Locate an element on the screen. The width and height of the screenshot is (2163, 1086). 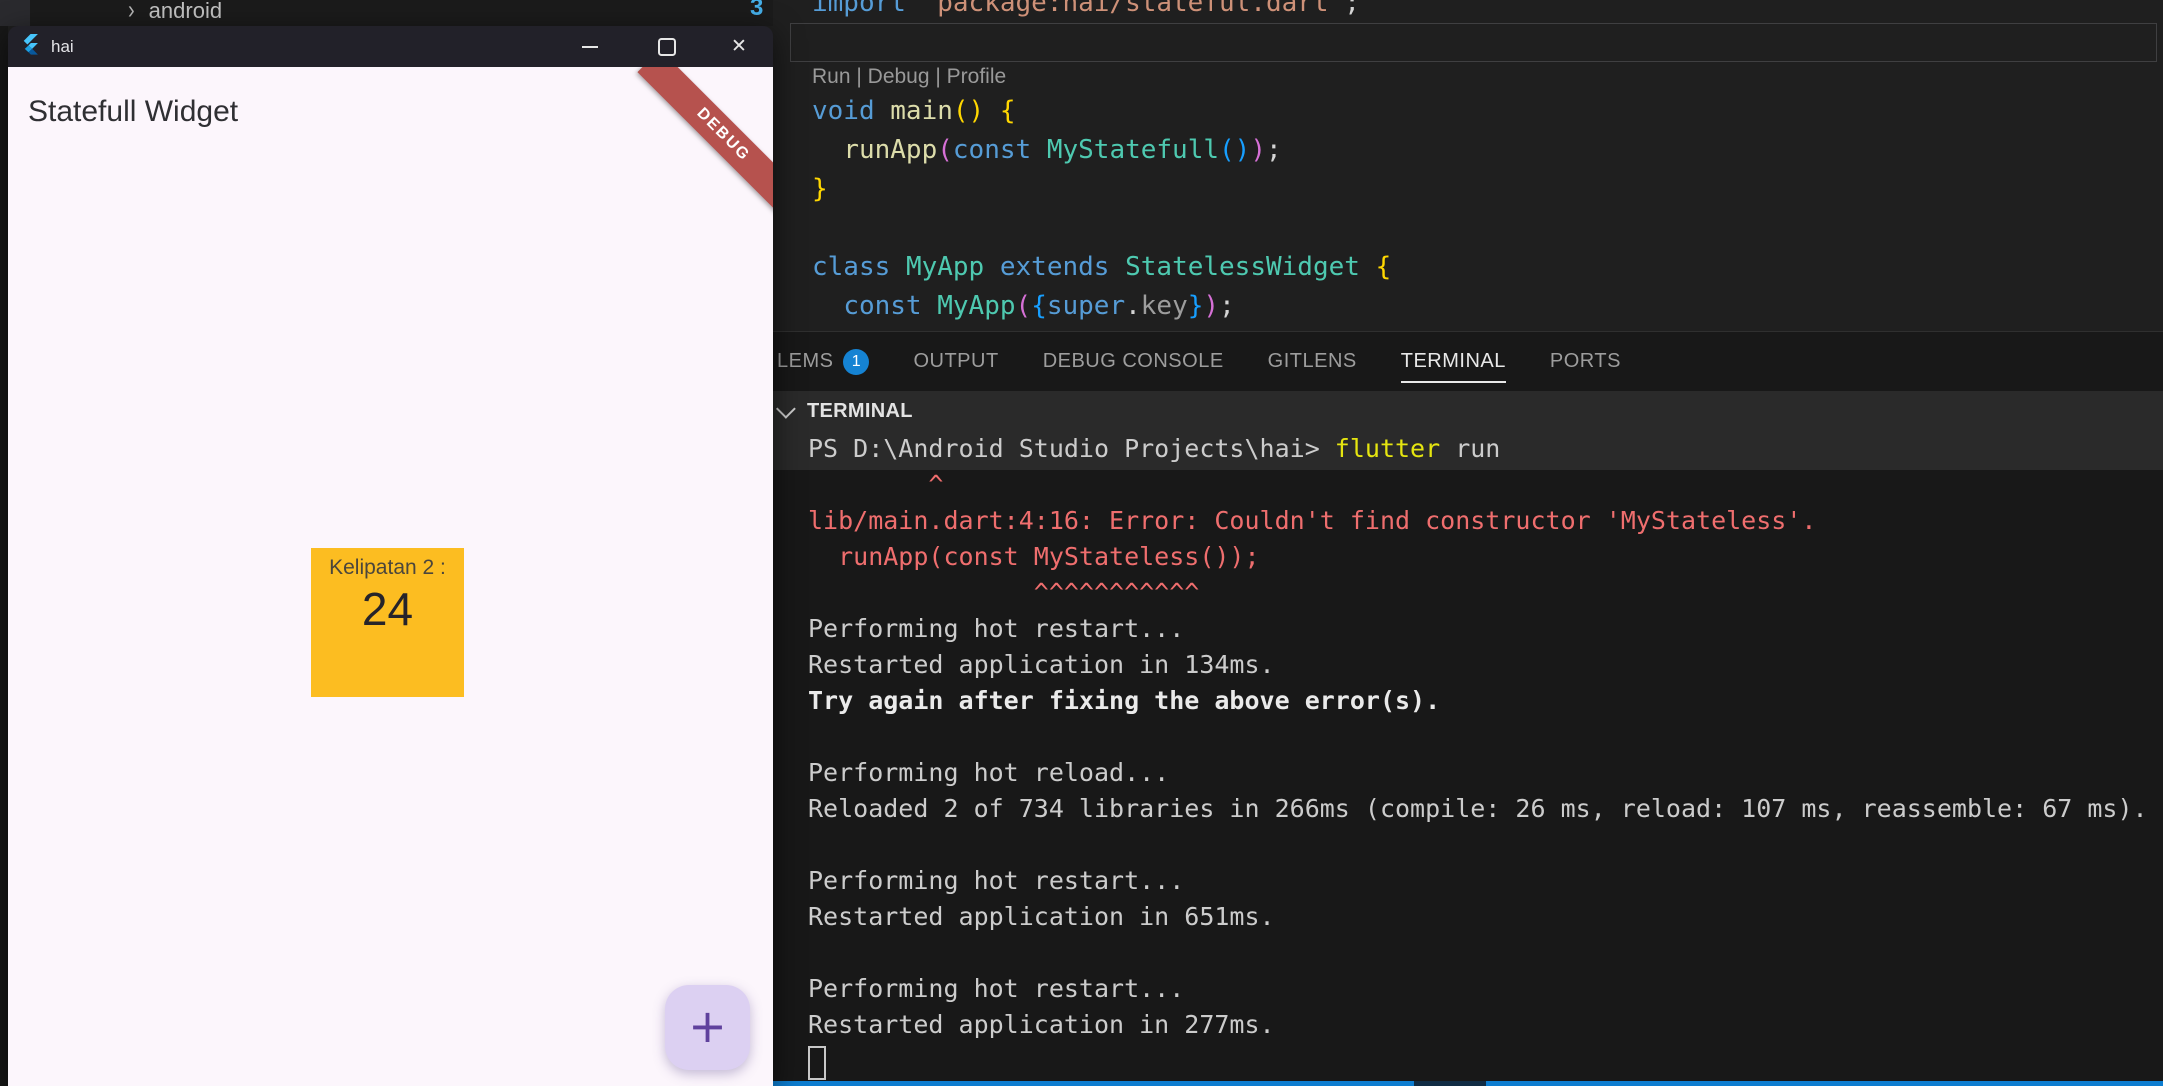
vscode-explorer-strip: › android is located at coordinates (386, 13).